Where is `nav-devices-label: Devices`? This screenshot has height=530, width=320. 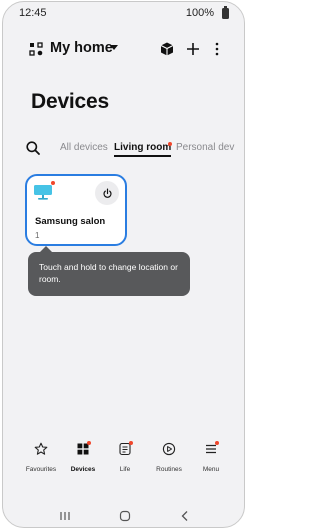
nav-devices-label: Devices is located at coordinates (83, 469).